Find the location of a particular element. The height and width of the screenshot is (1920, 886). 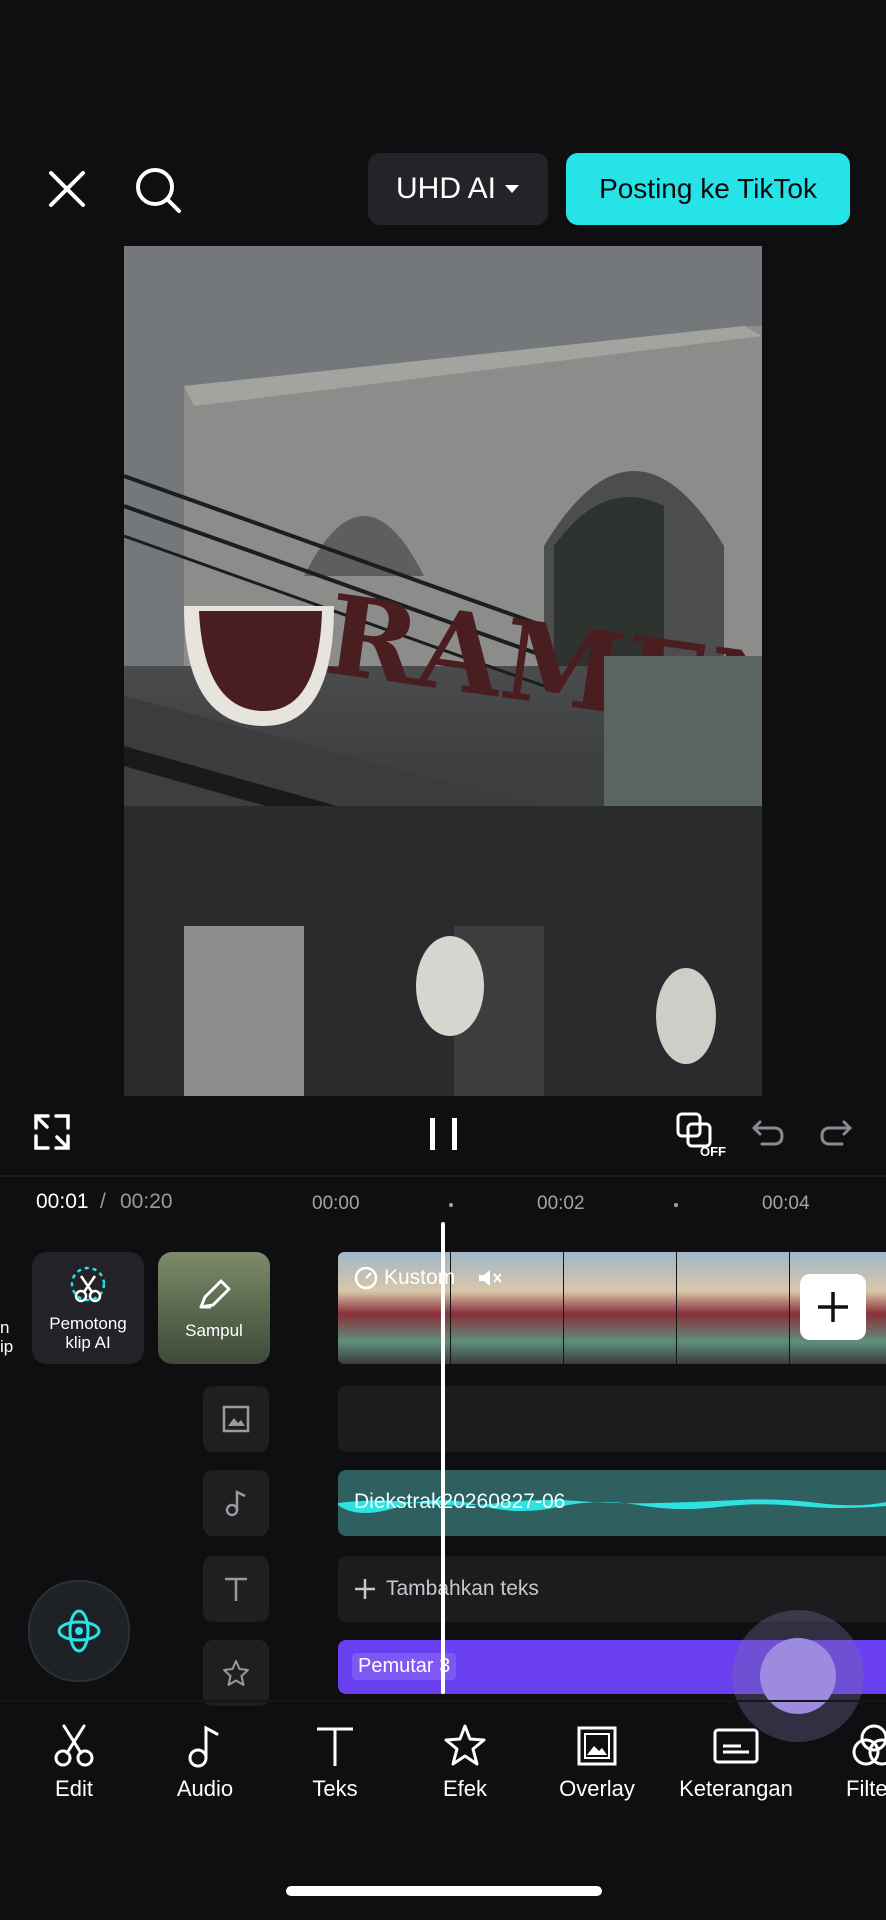

pause-icon is located at coordinates (443, 1134).